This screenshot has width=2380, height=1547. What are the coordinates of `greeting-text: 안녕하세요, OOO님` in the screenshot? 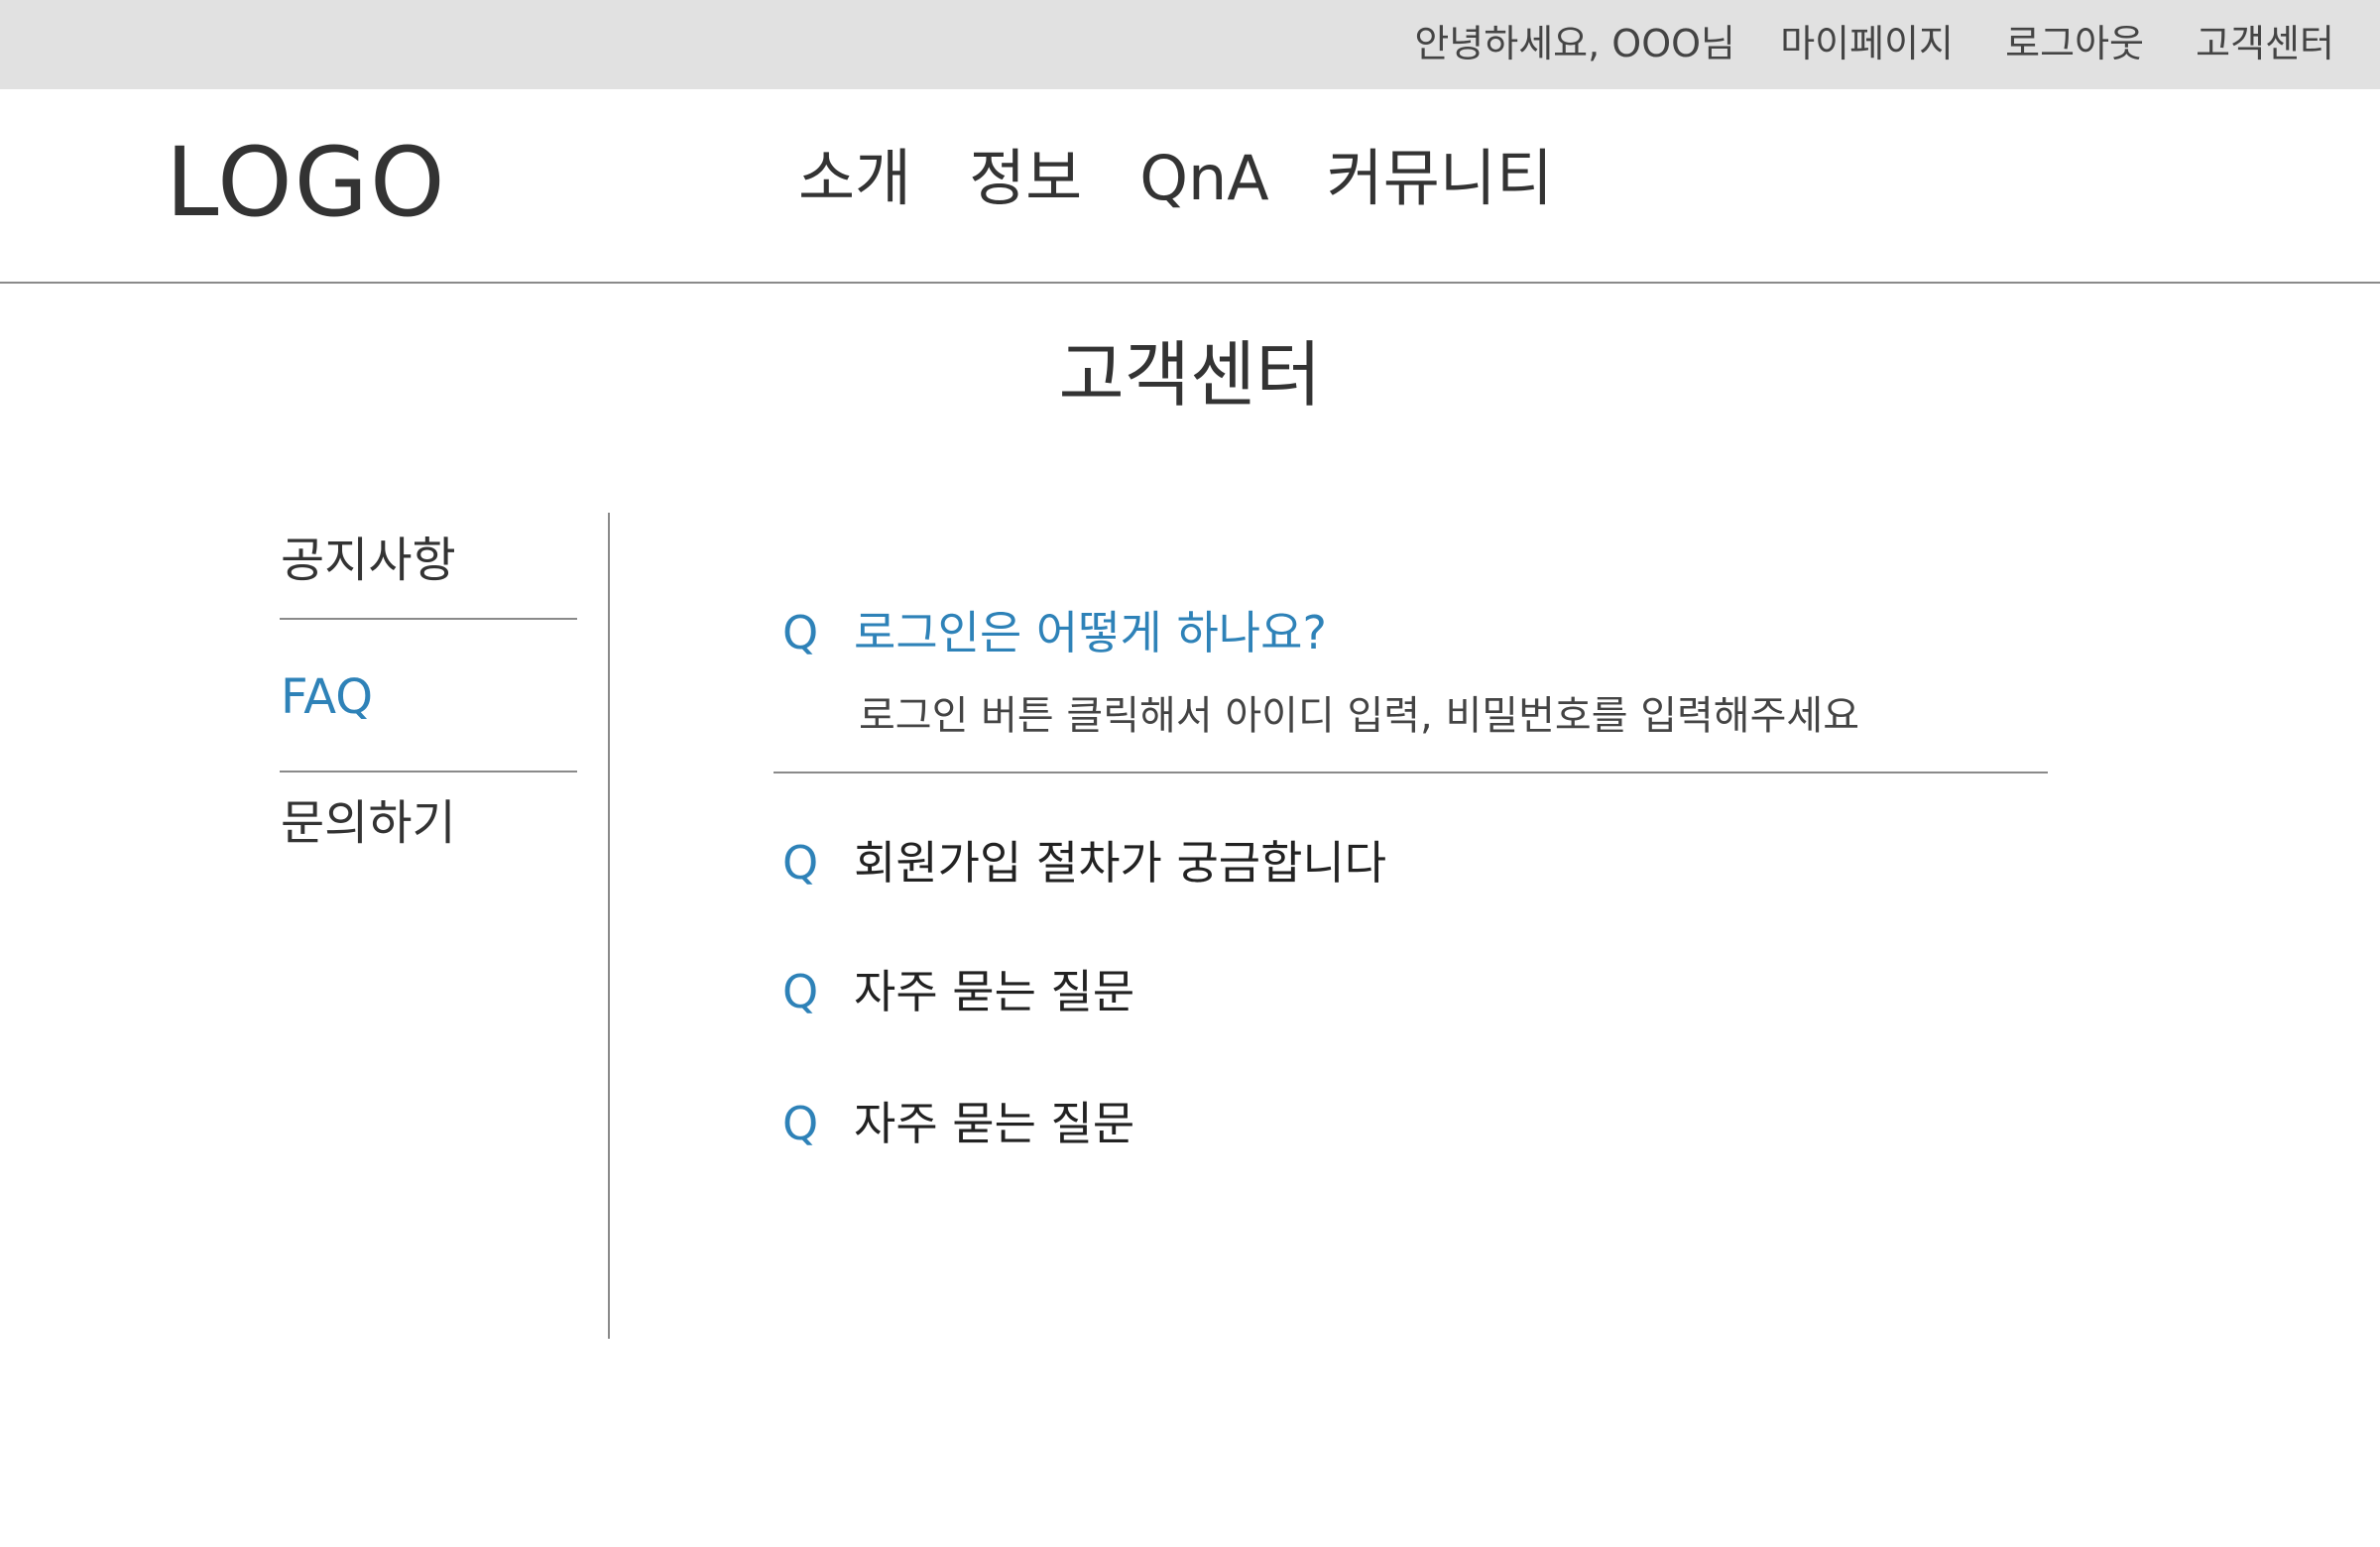 It's located at (1574, 43).